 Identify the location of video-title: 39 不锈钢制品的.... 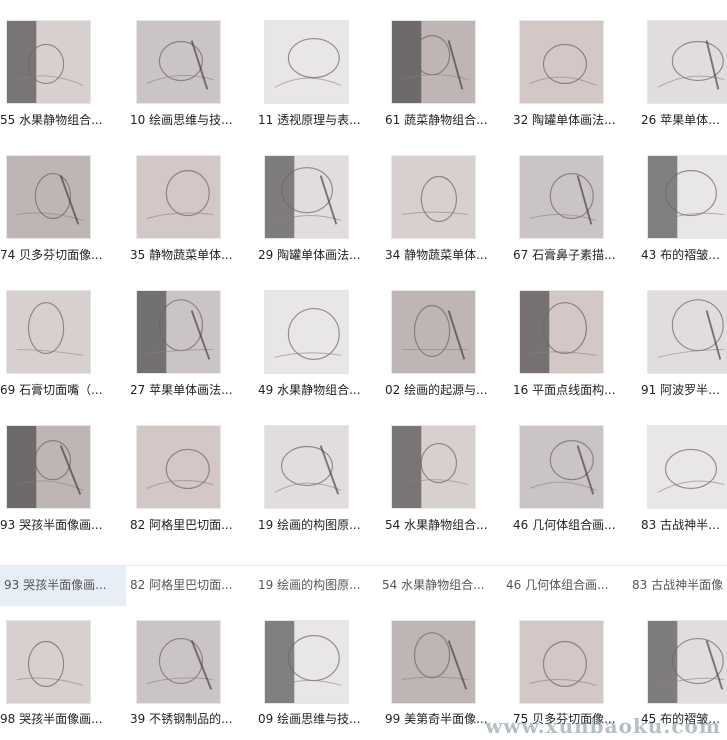
(191, 718).